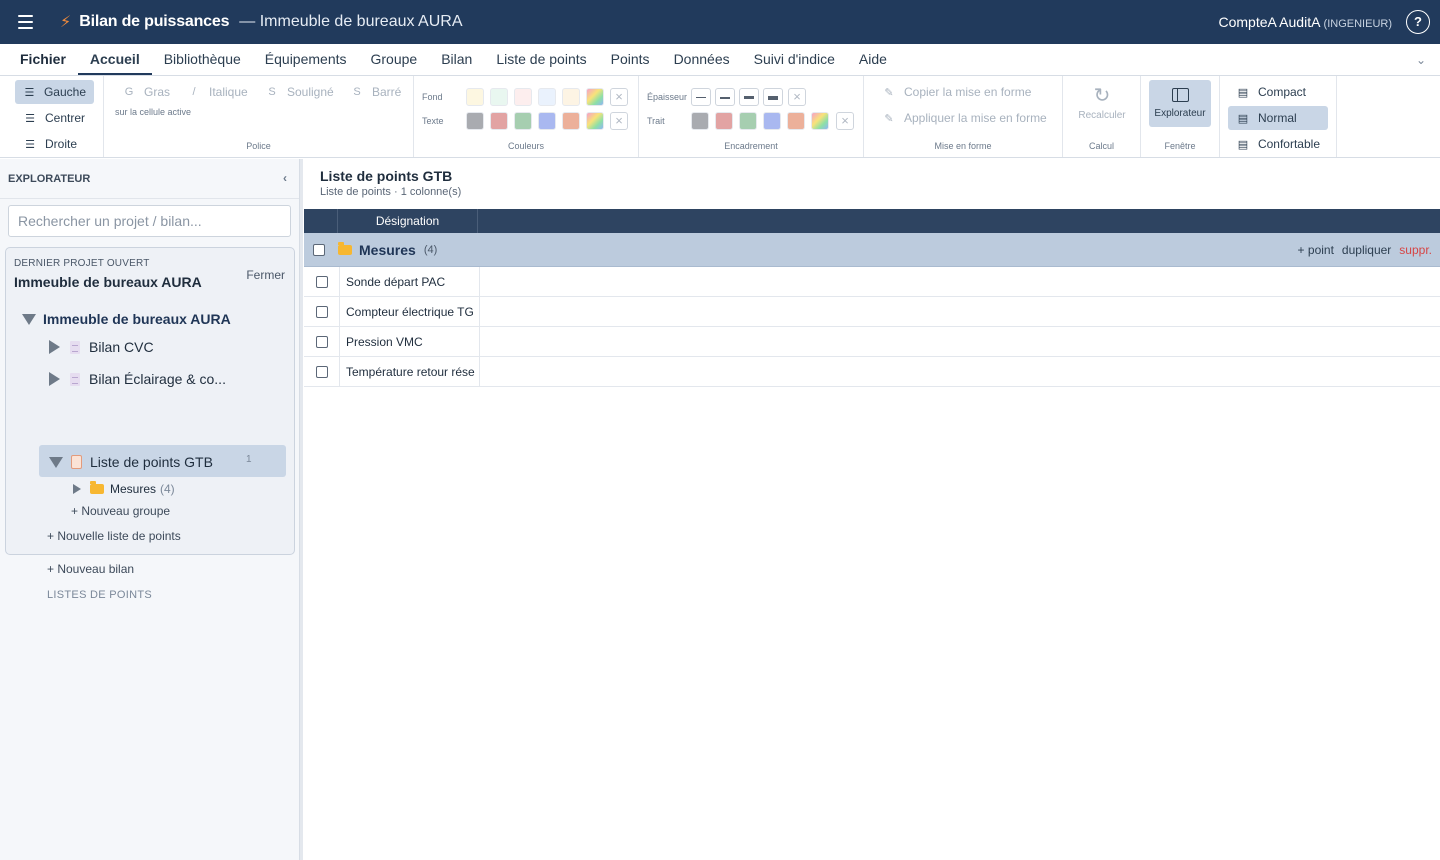  I want to click on tree-item-liste-gtb: Liste de points GTB, so click(131, 462).